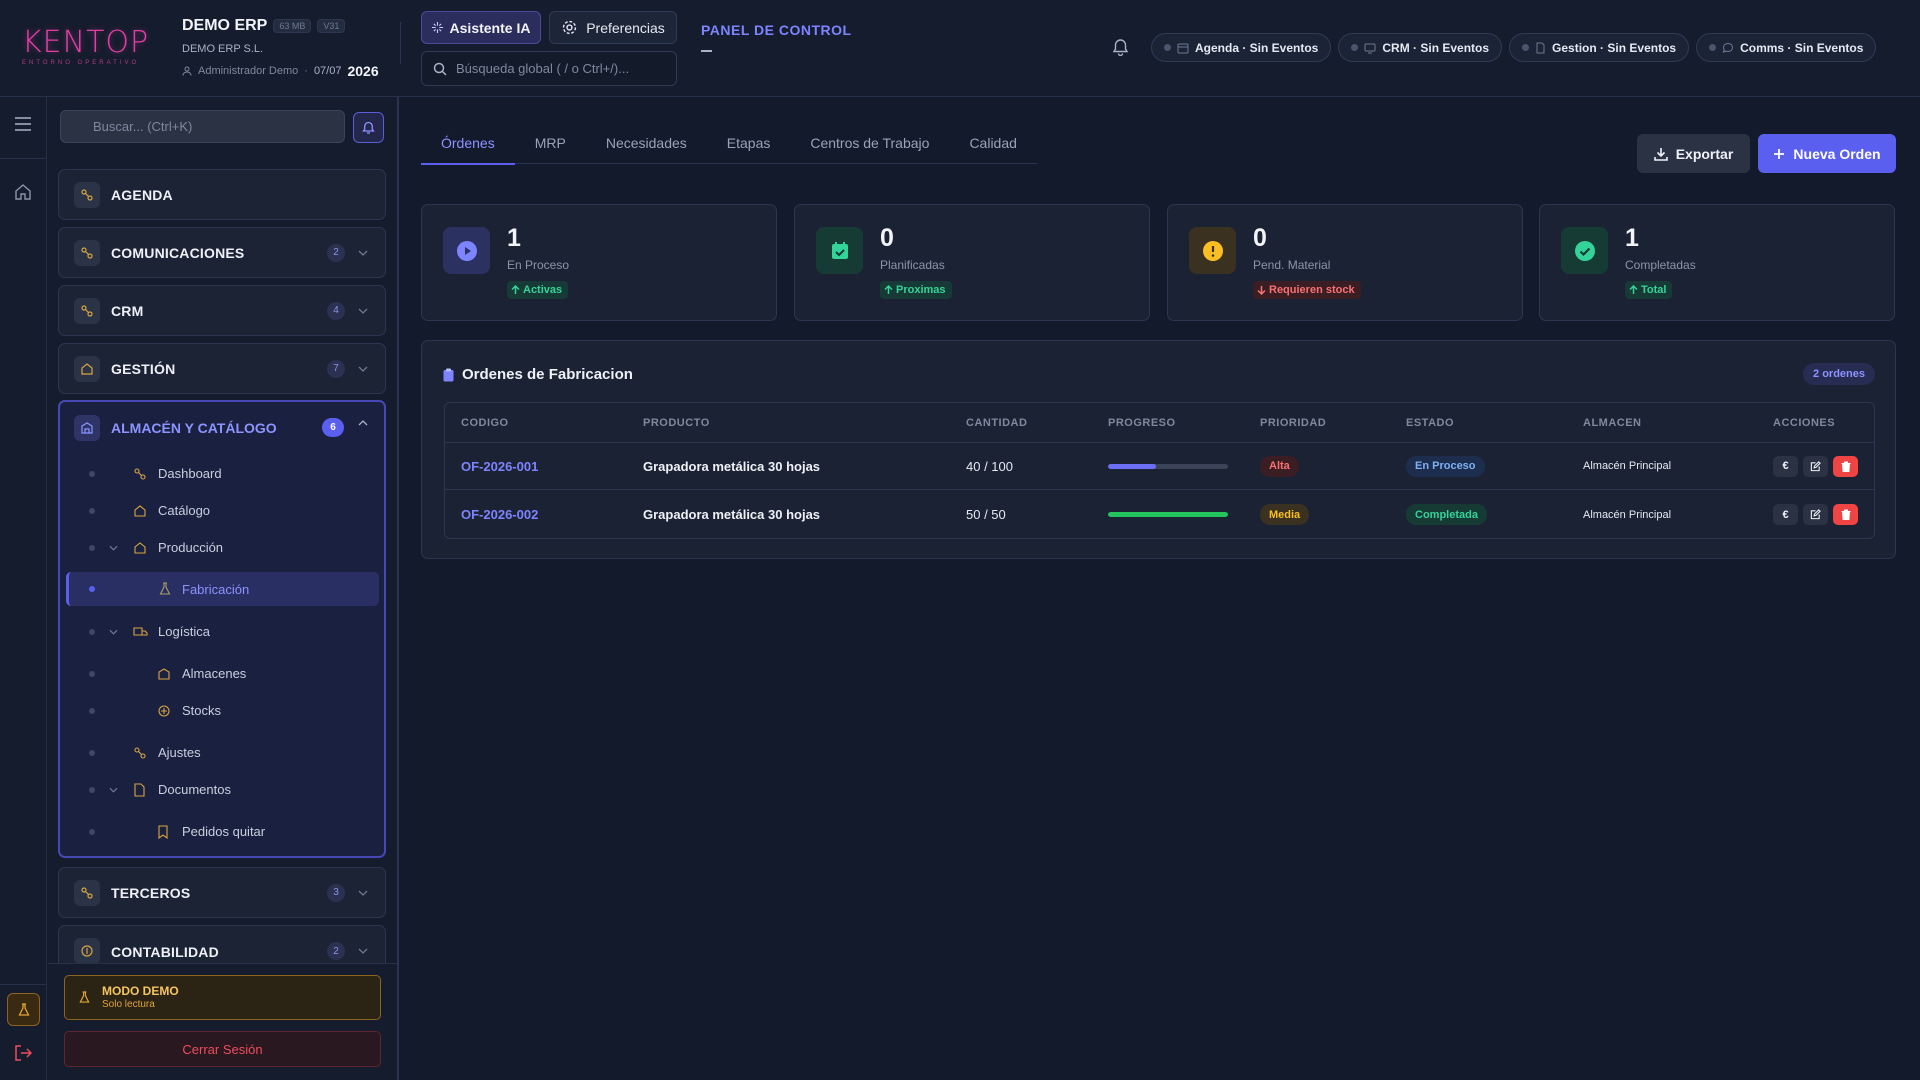 This screenshot has height=1080, width=1920. I want to click on nav-item-logistica: Logística, so click(222, 631).